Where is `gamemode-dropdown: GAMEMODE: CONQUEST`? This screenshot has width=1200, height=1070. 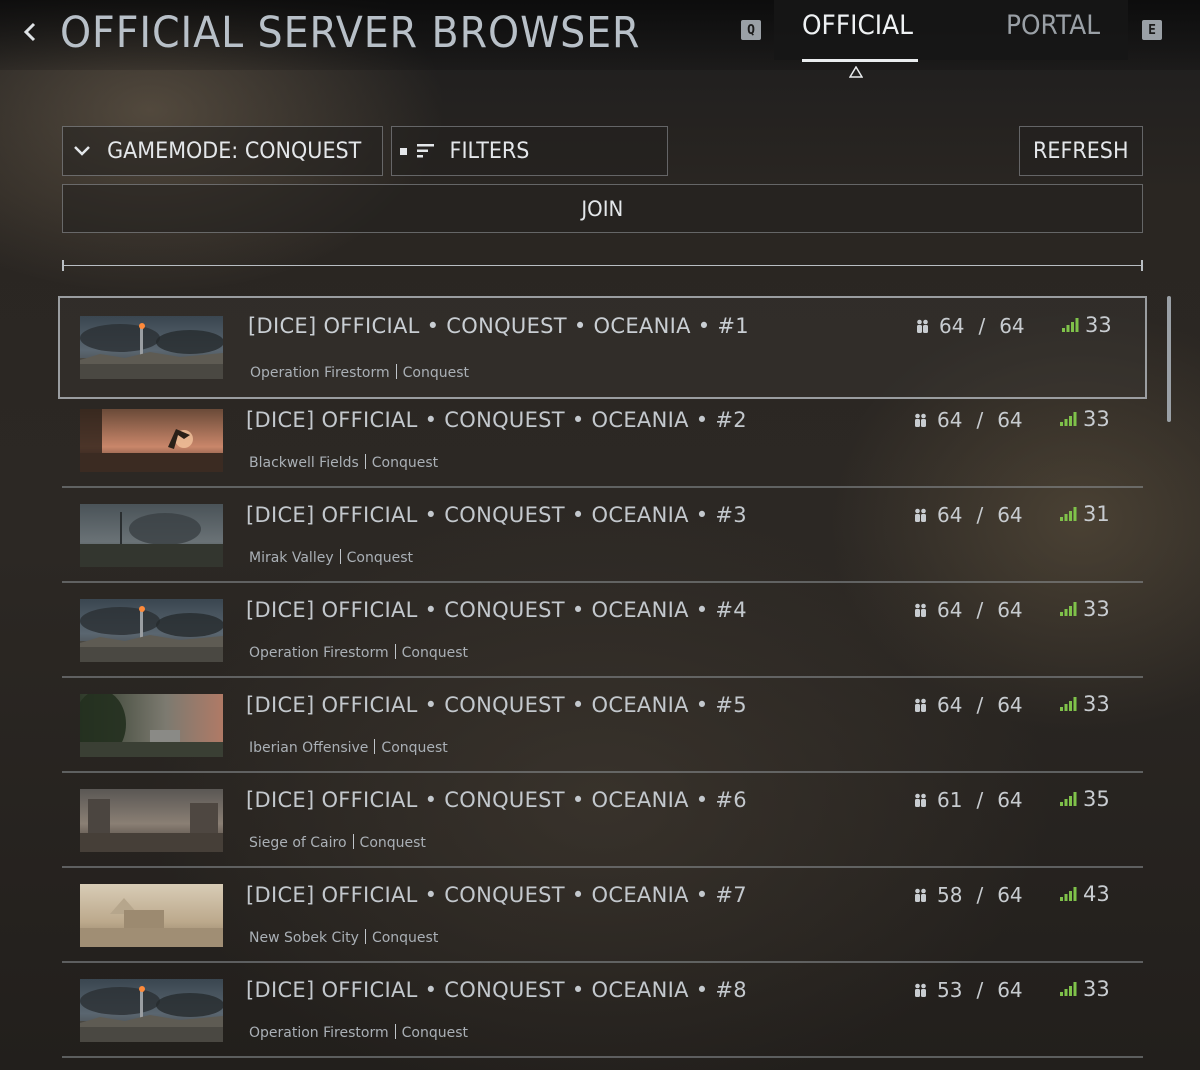 gamemode-dropdown: GAMEMODE: CONQUEST is located at coordinates (222, 151).